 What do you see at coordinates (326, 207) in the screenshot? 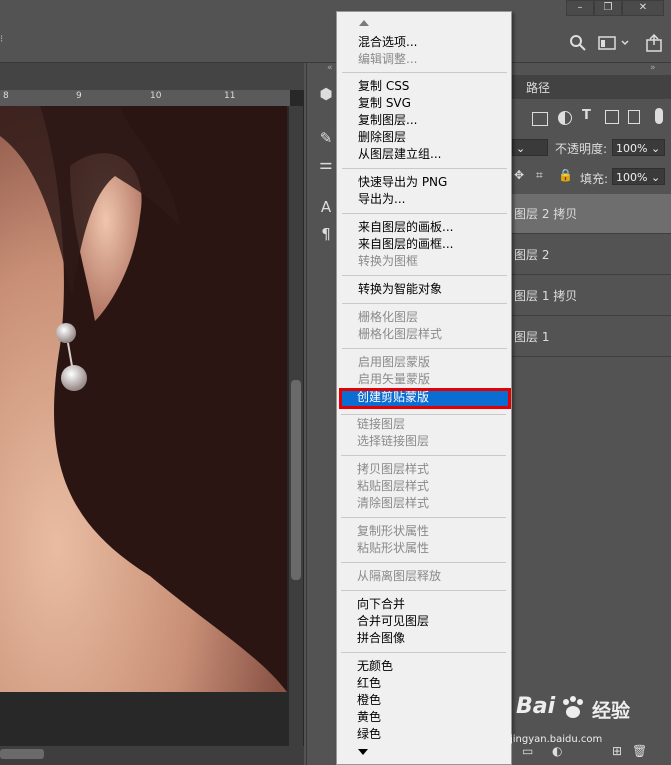
I see `type-a-icon: A` at bounding box center [326, 207].